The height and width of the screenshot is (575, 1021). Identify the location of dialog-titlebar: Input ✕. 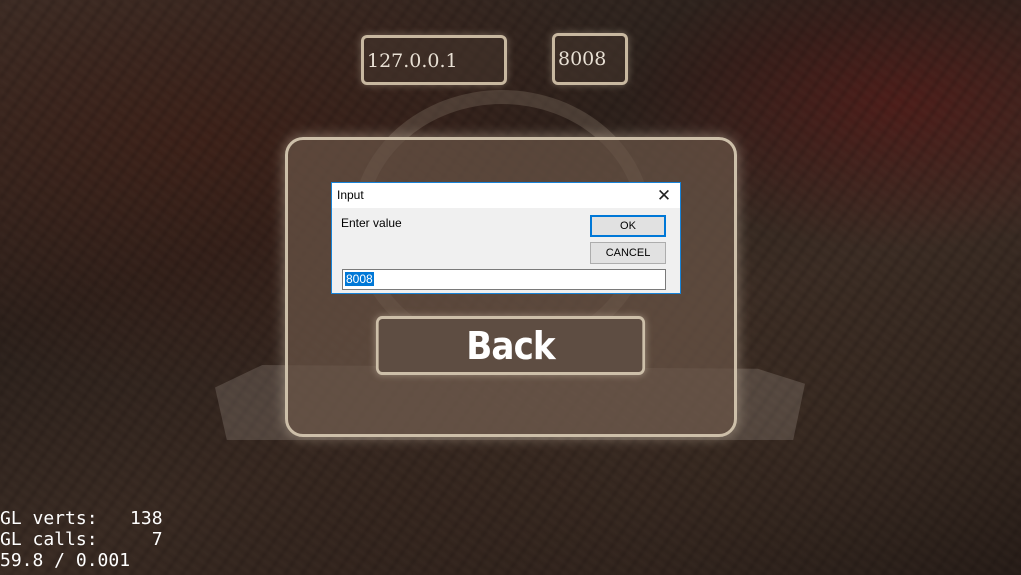
(506, 195).